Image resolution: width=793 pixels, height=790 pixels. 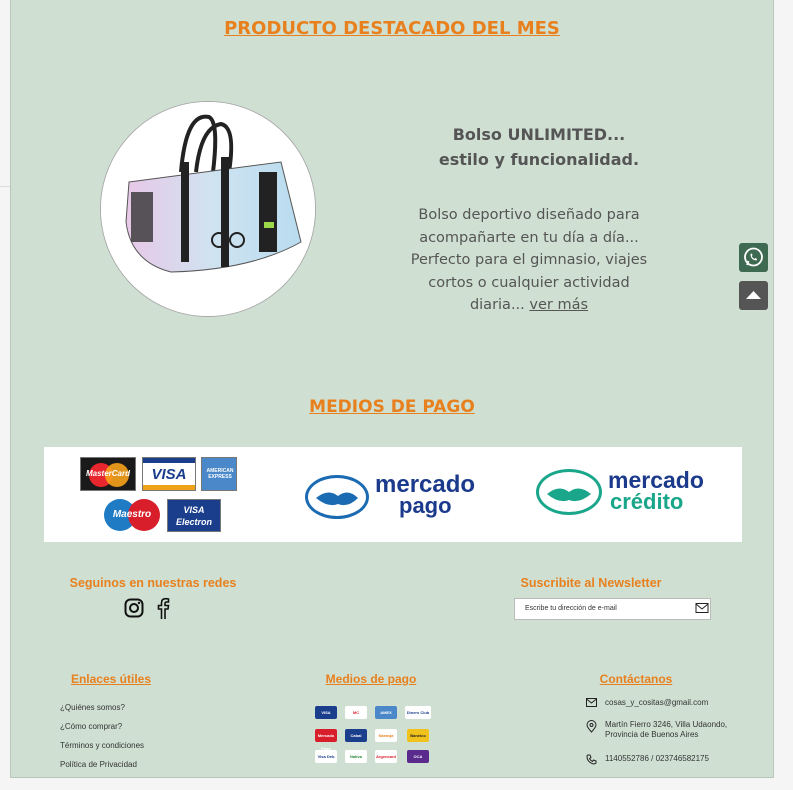 What do you see at coordinates (393, 497) in the screenshot?
I see `mercado-pago-logo: mercado pago` at bounding box center [393, 497].